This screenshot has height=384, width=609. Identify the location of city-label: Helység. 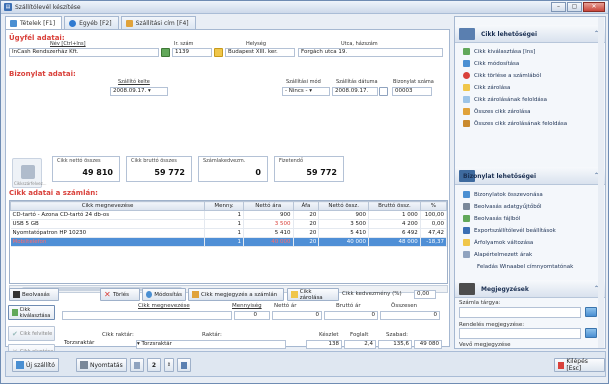
(256, 44).